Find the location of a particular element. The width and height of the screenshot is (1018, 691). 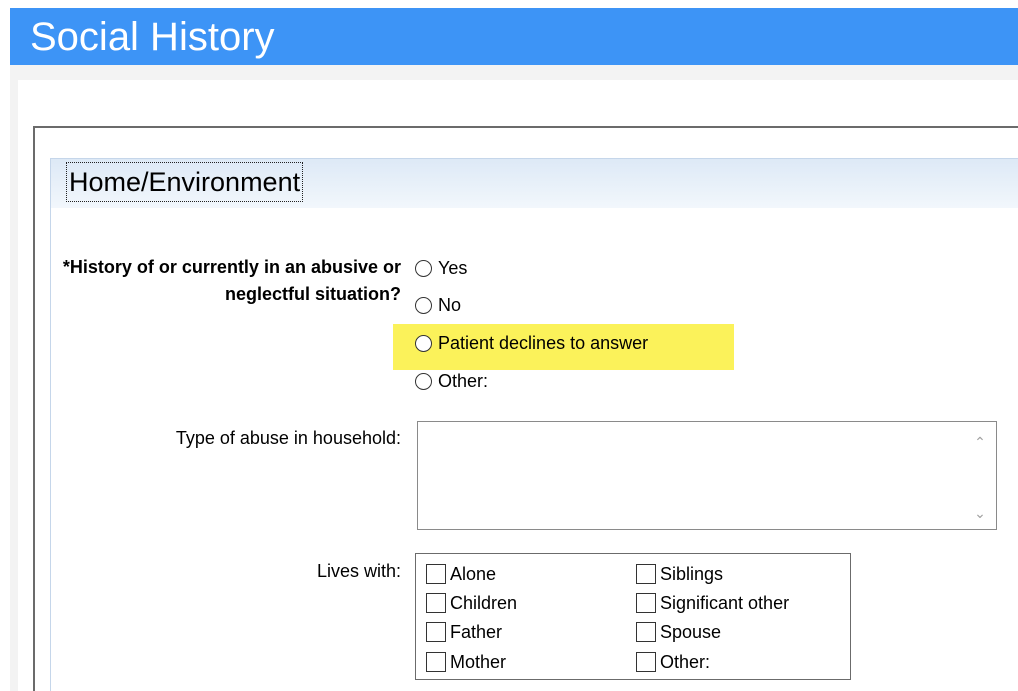

page-title: Social History is located at coordinates (152, 37).